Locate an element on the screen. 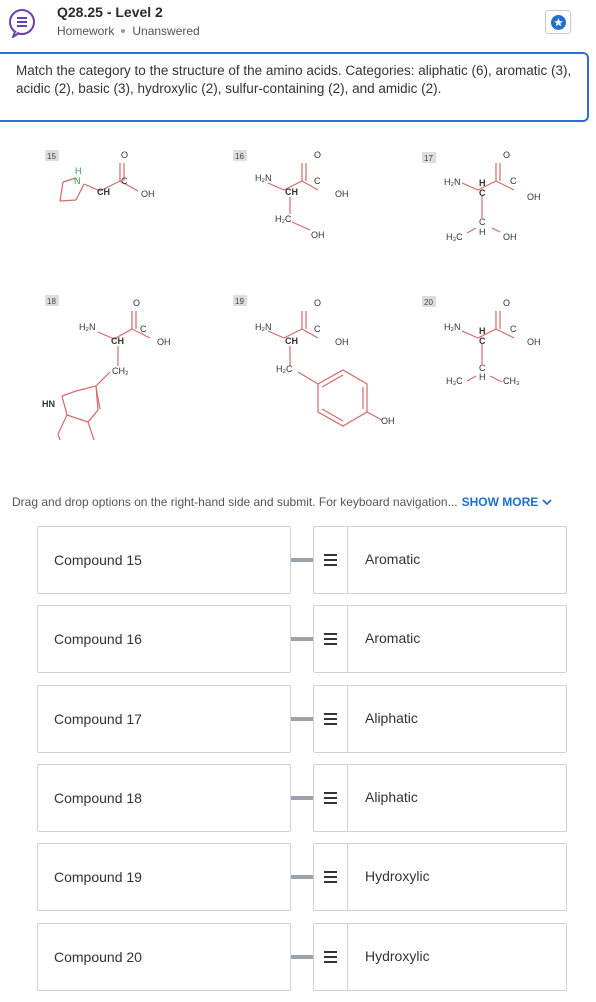 This screenshot has height=1002, width=596. compound-label: Compound 15 is located at coordinates (98, 560).